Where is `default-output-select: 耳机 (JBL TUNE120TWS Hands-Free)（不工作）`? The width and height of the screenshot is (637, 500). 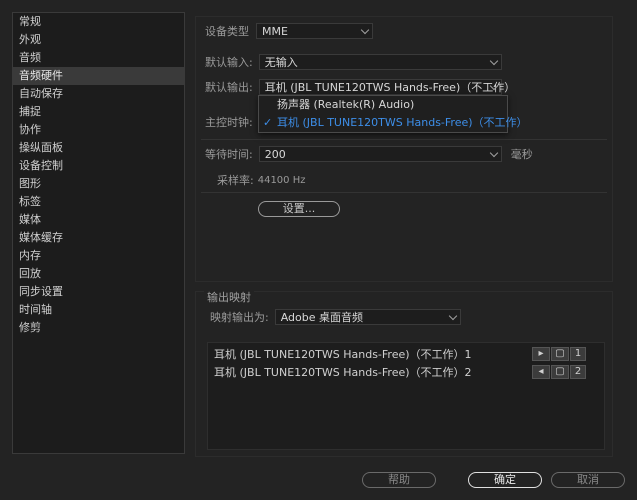 default-output-select: 耳机 (JBL TUNE120TWS Hands-Free)（不工作） is located at coordinates (386, 87).